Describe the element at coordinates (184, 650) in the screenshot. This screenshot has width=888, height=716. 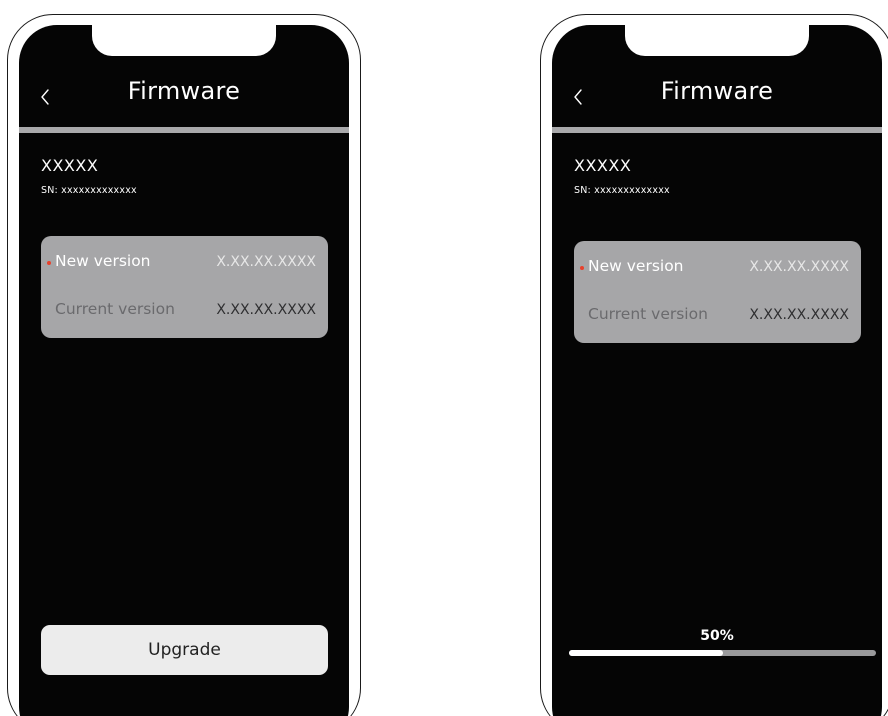
I see `upgrade-button: Upgrade` at that location.